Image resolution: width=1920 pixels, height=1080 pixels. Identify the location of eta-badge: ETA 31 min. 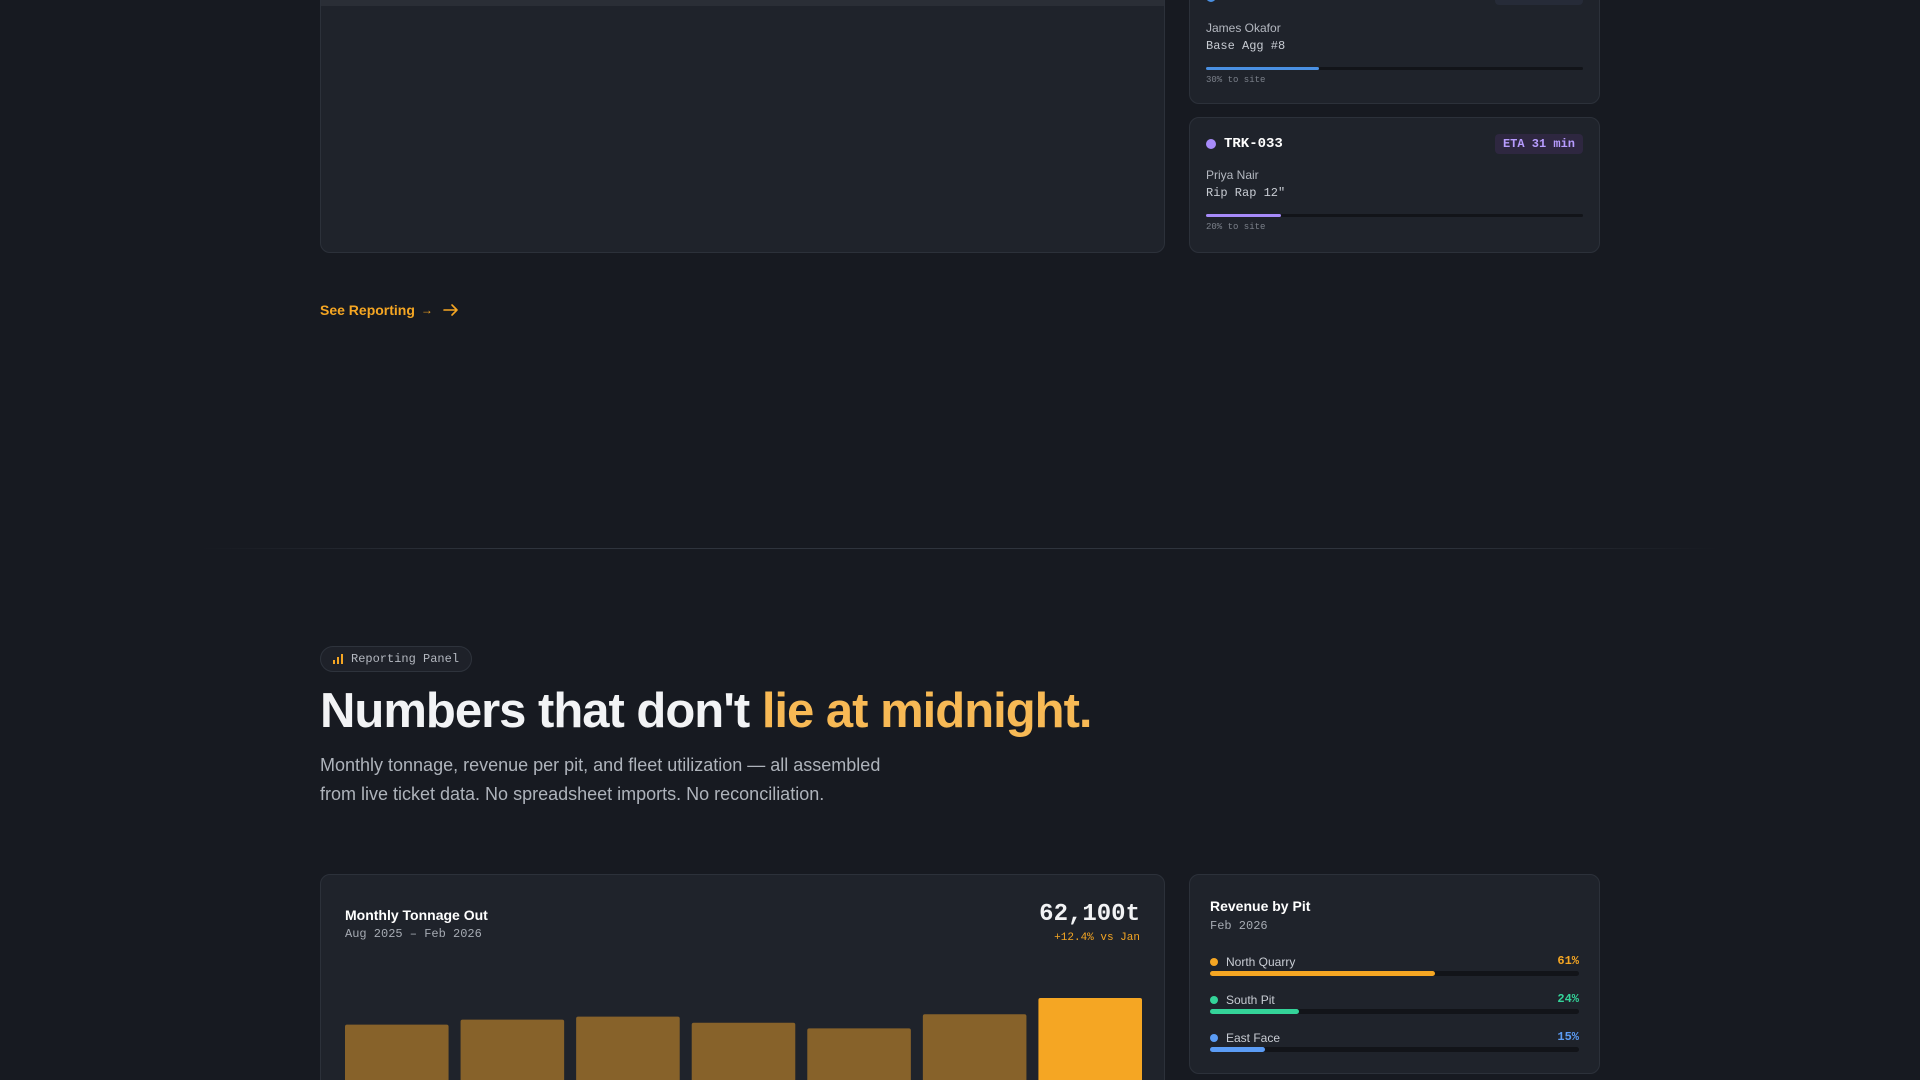
(1538, 144).